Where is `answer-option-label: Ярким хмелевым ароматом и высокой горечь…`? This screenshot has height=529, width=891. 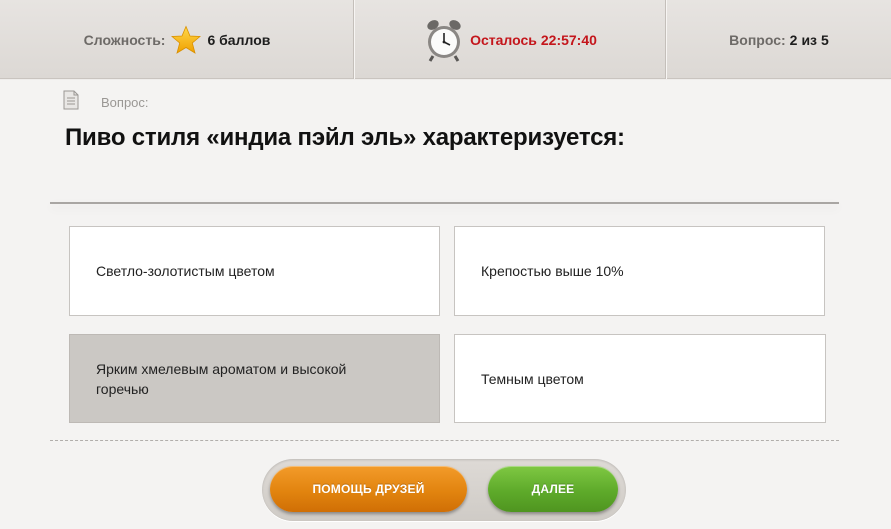
answer-option-label: Ярким хмелевым ароматом и высокой горечь… is located at coordinates (221, 378).